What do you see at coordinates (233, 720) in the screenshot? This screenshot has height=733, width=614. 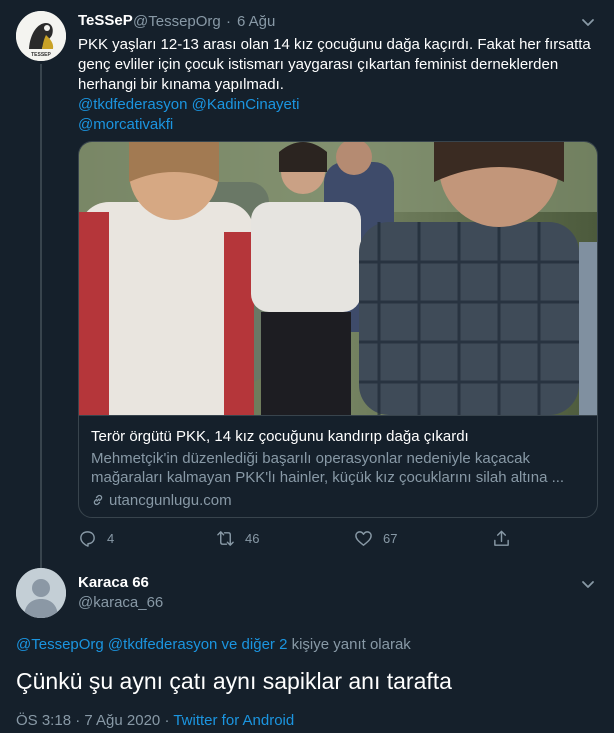 I see `tweet-source: Twitter for Android` at bounding box center [233, 720].